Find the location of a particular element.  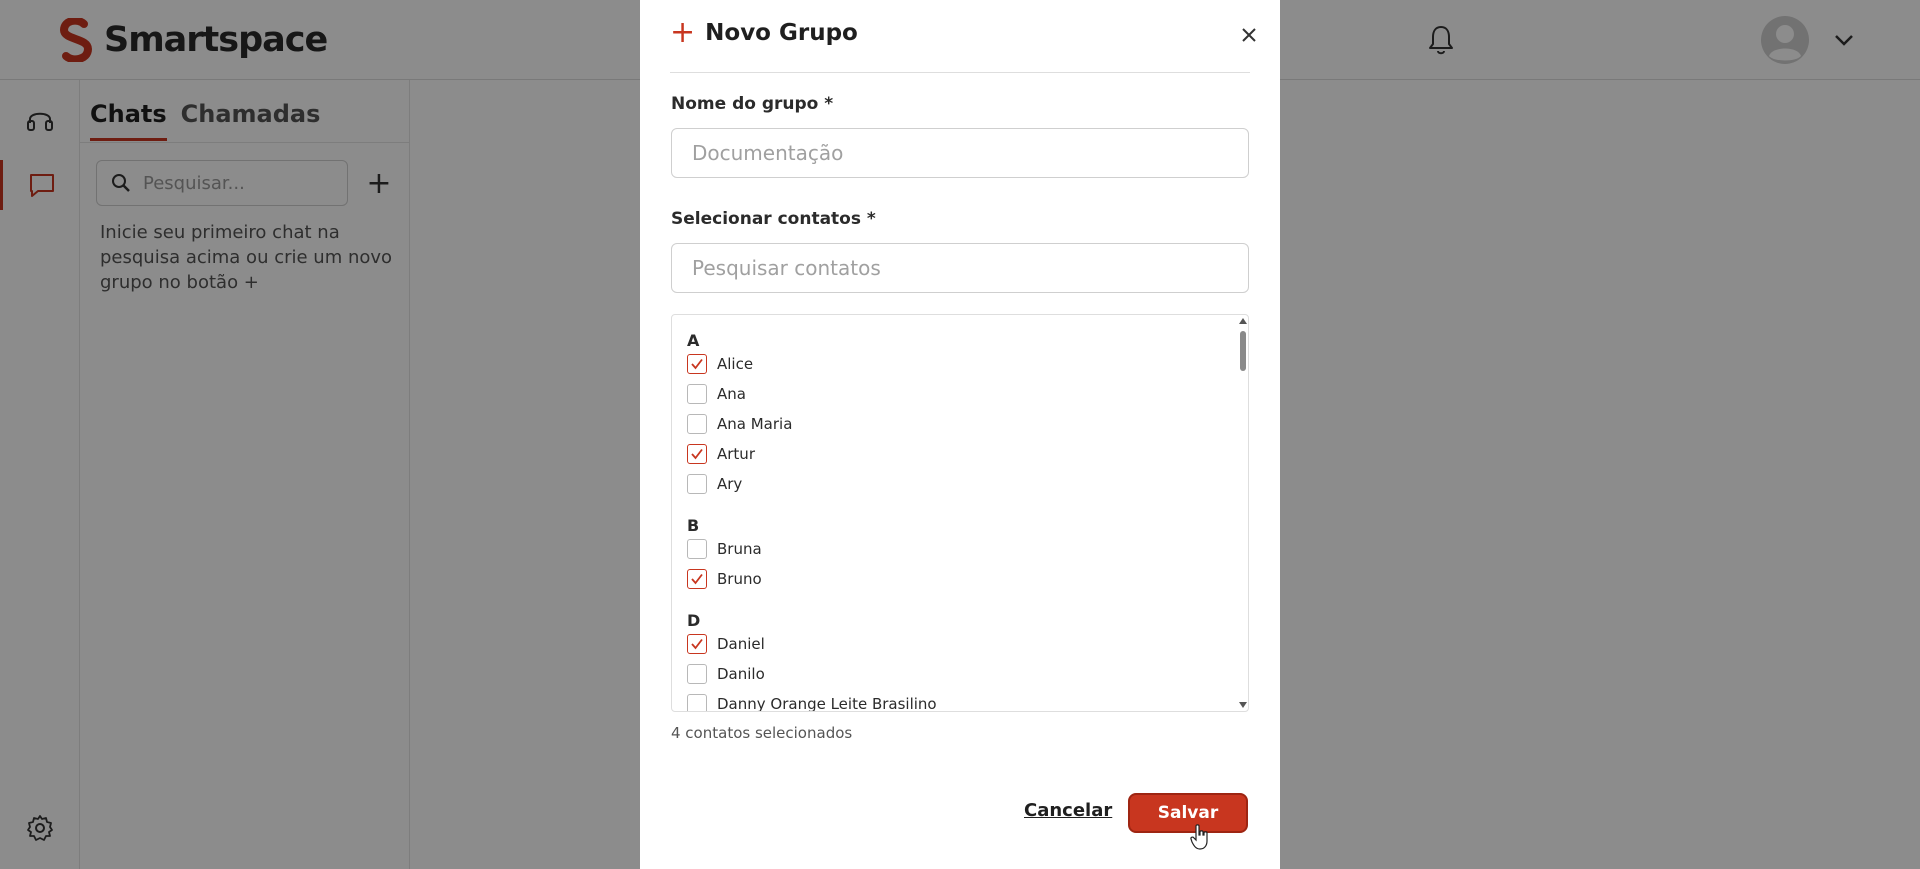

group-letter: B is located at coordinates (693, 525).